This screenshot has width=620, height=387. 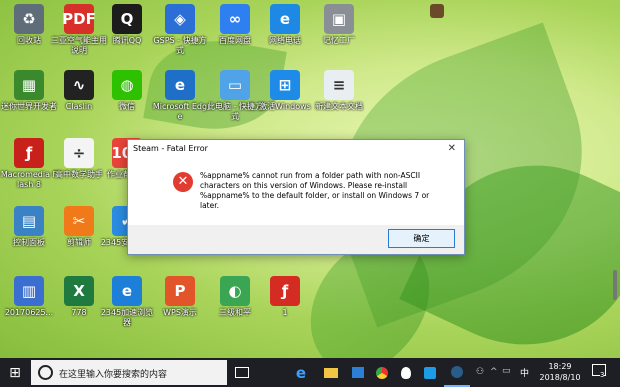 What do you see at coordinates (79, 291) in the screenshot?
I see `excel-icon: X` at bounding box center [79, 291].